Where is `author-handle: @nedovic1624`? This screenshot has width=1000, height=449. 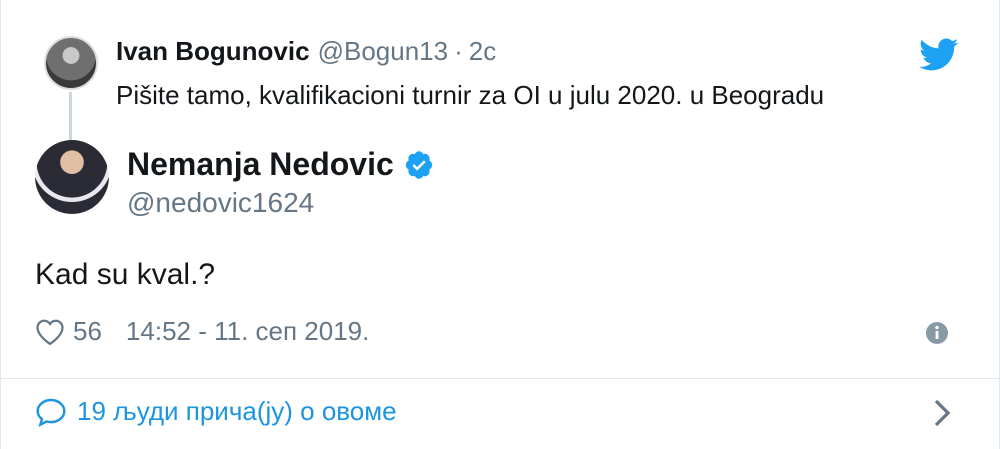 author-handle: @nedovic1624 is located at coordinates (220, 203).